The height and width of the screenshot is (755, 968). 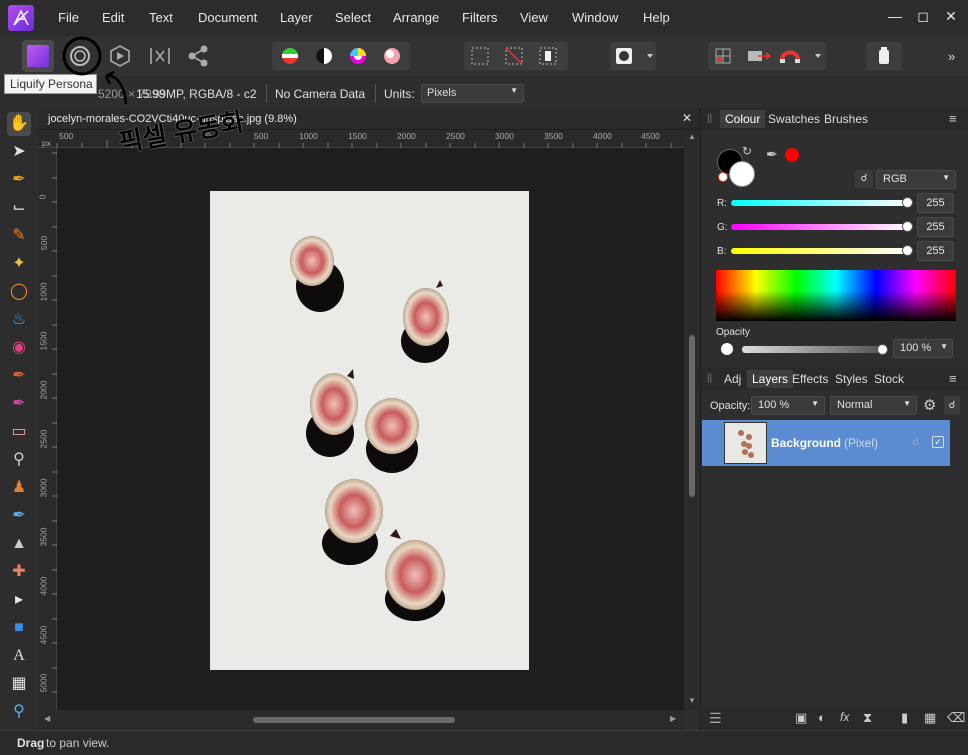 I want to click on colour-spectrum, so click(x=836, y=295).